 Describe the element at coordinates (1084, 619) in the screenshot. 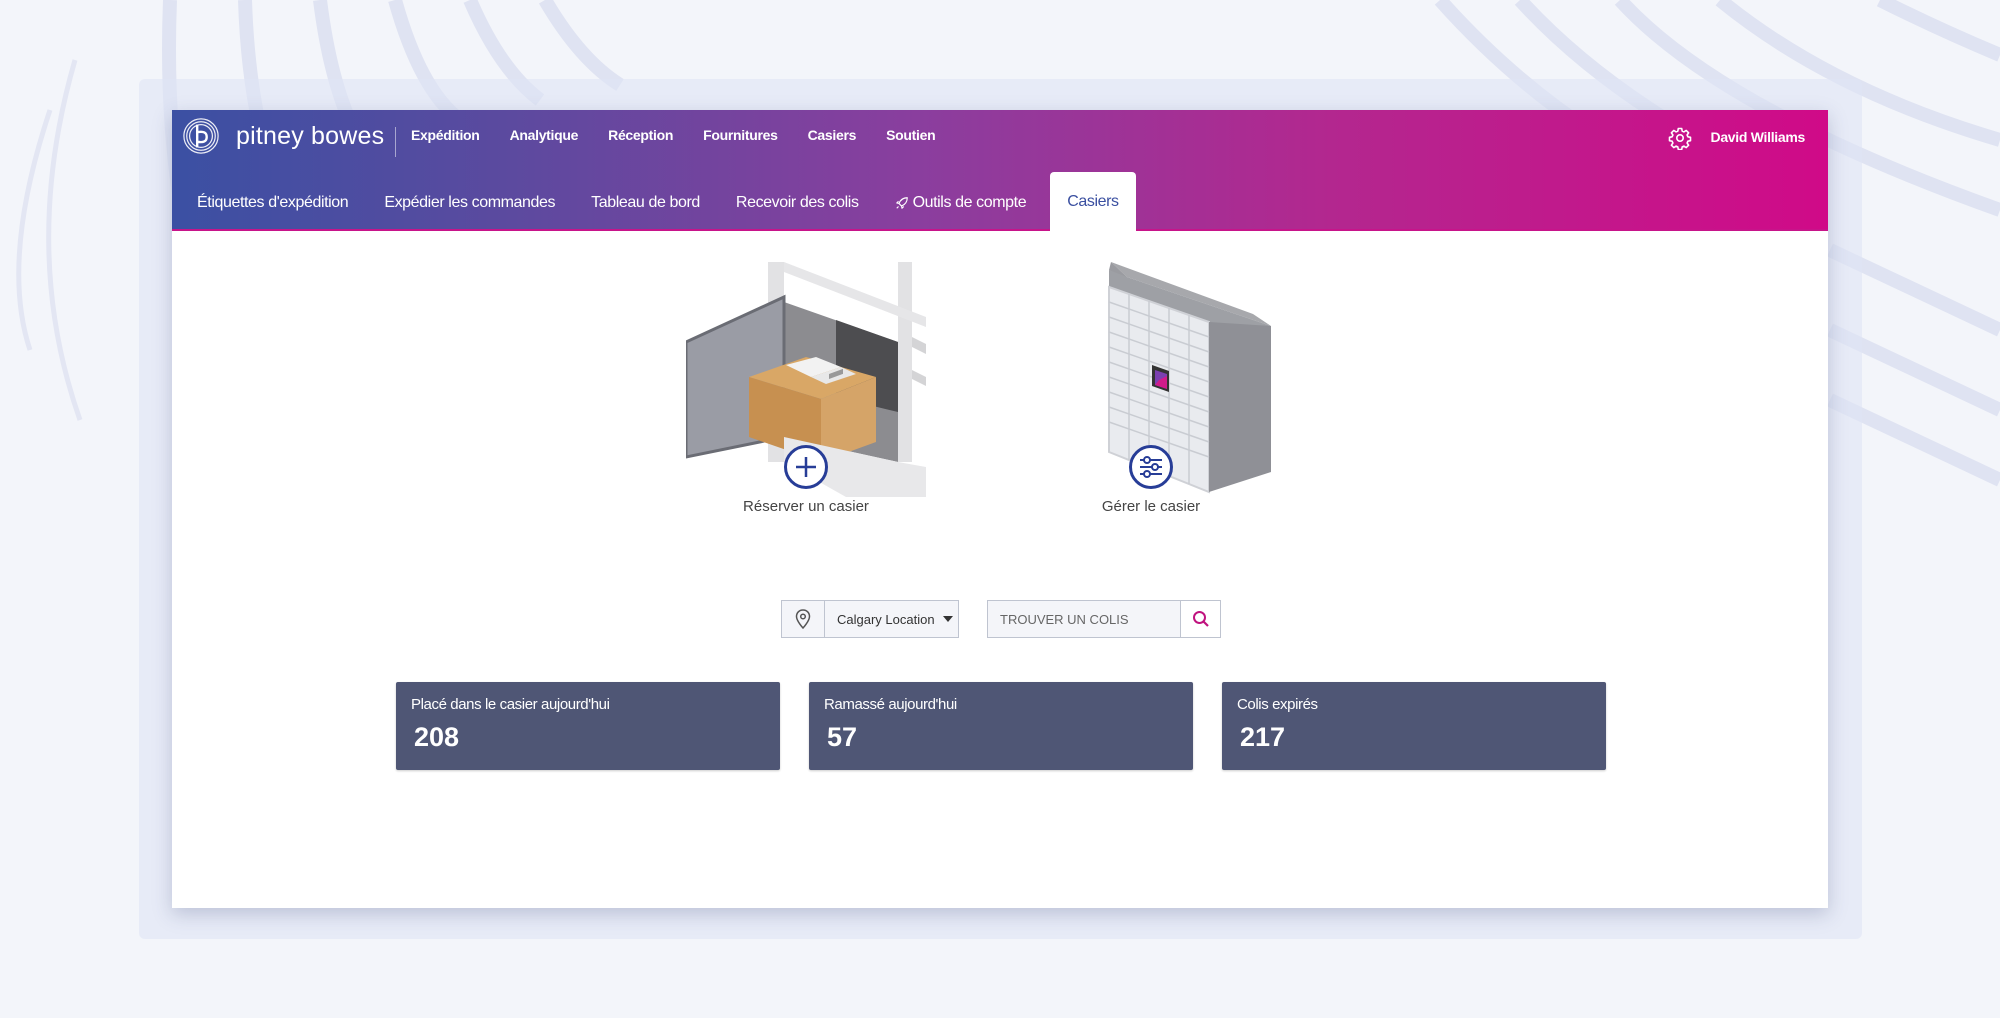

I see `package-search-input` at that location.